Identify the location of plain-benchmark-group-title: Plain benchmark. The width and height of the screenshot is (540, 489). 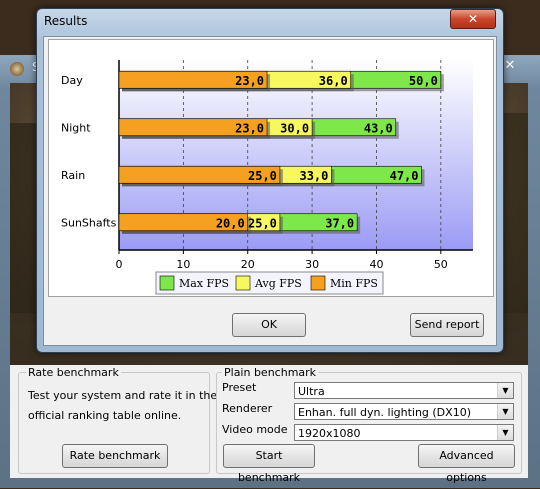
(270, 372).